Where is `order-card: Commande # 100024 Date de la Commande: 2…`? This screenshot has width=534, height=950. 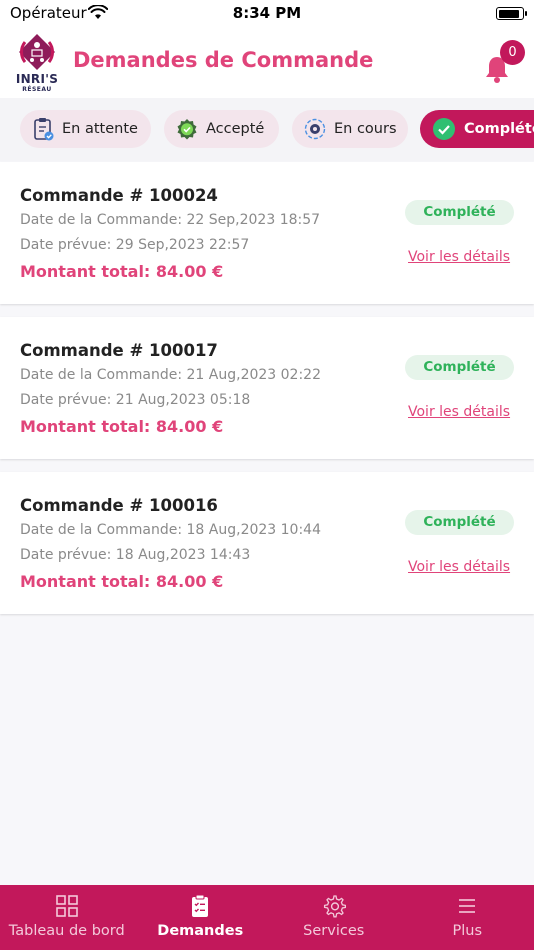 order-card: Commande # 100024 Date de la Commande: 2… is located at coordinates (267, 233).